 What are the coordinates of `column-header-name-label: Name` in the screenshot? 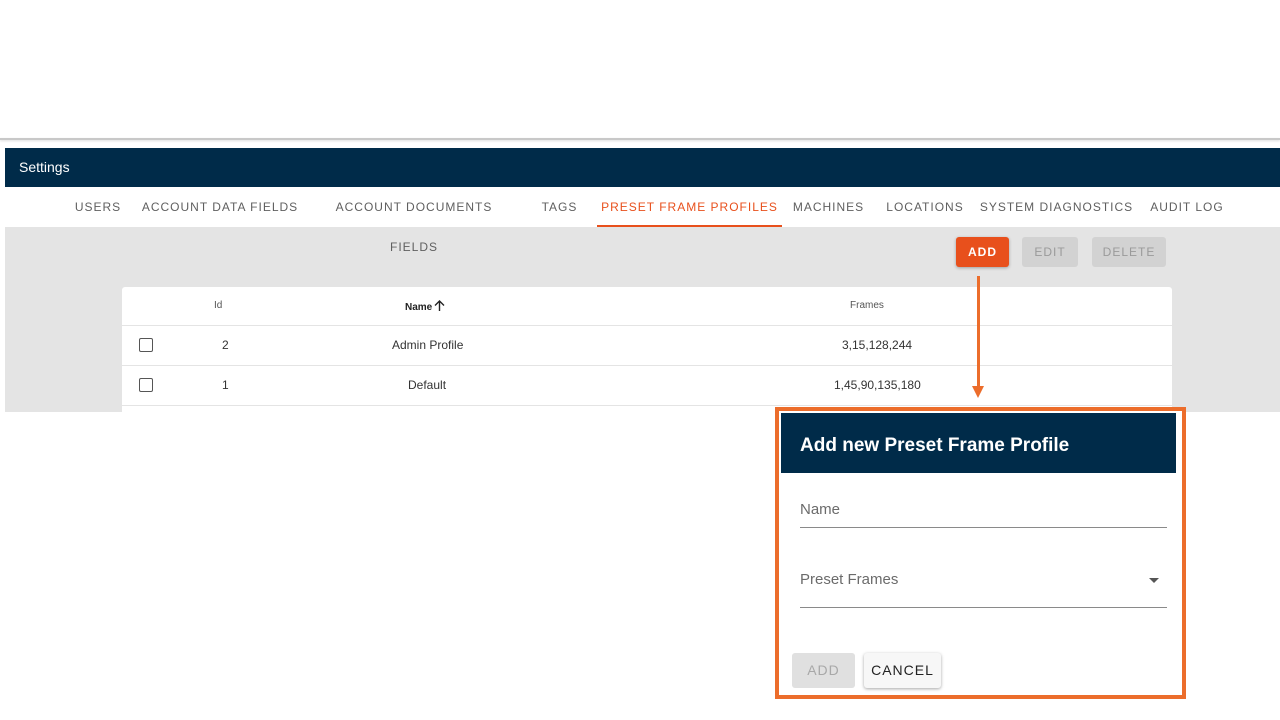 It's located at (419, 308).